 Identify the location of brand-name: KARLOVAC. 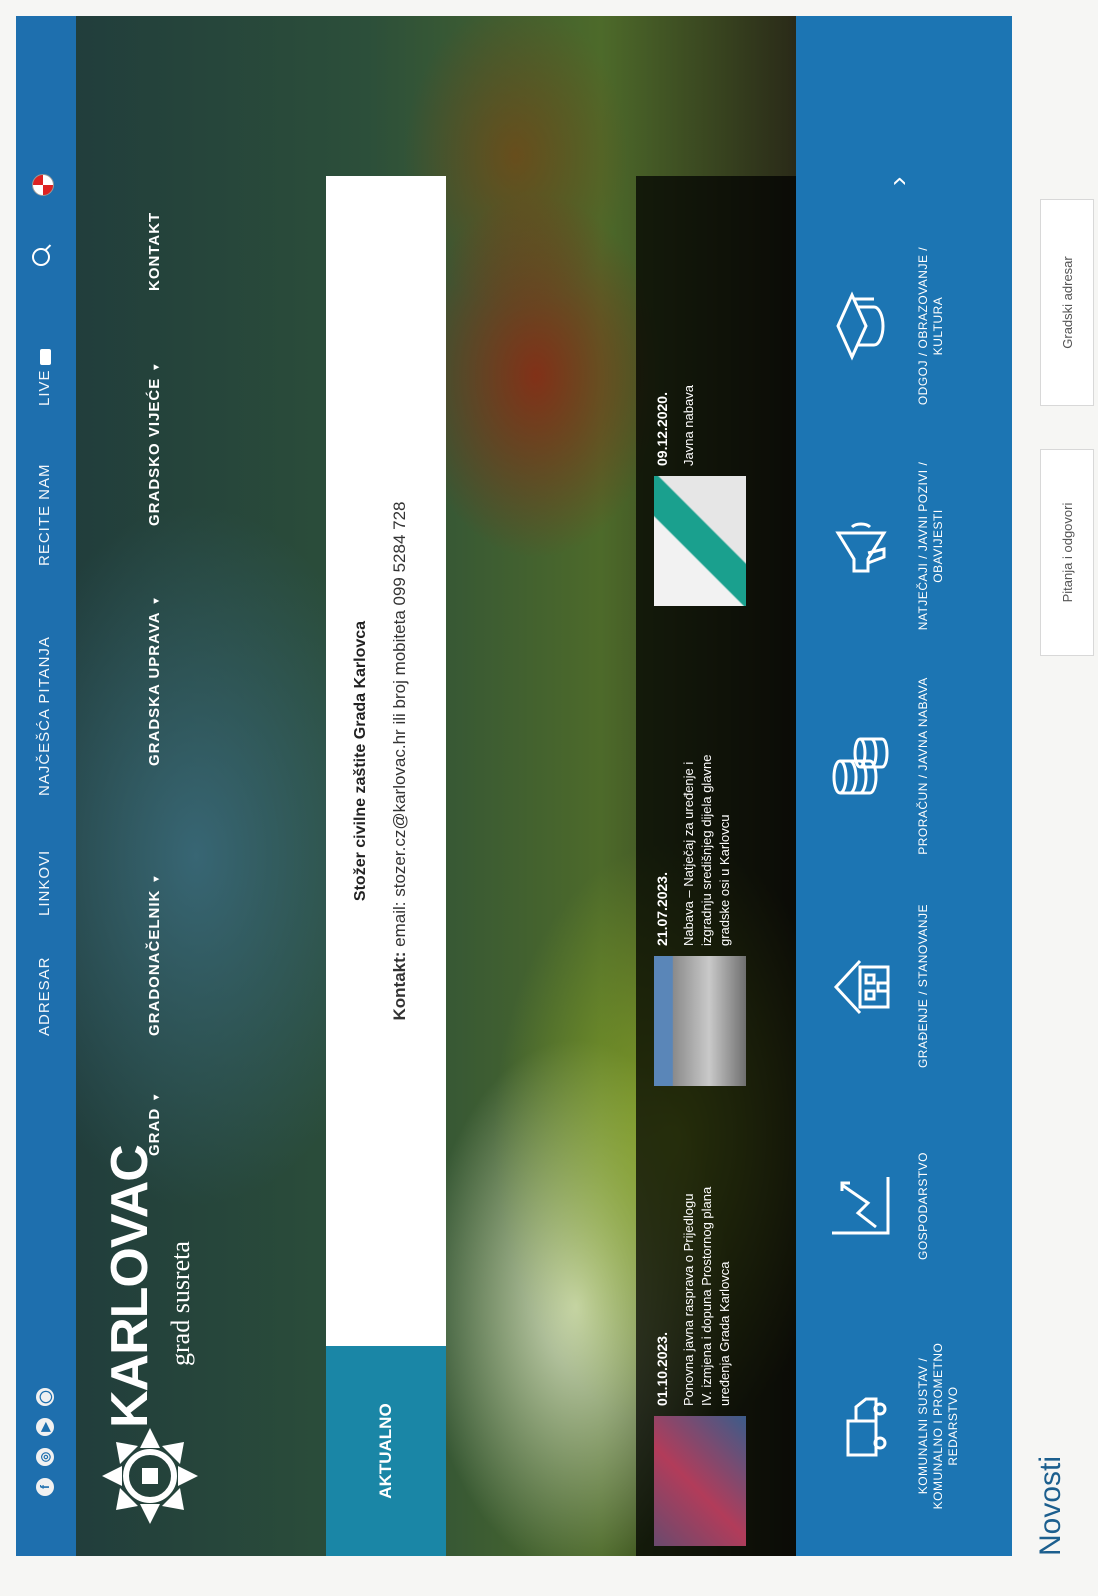
(130, 1286).